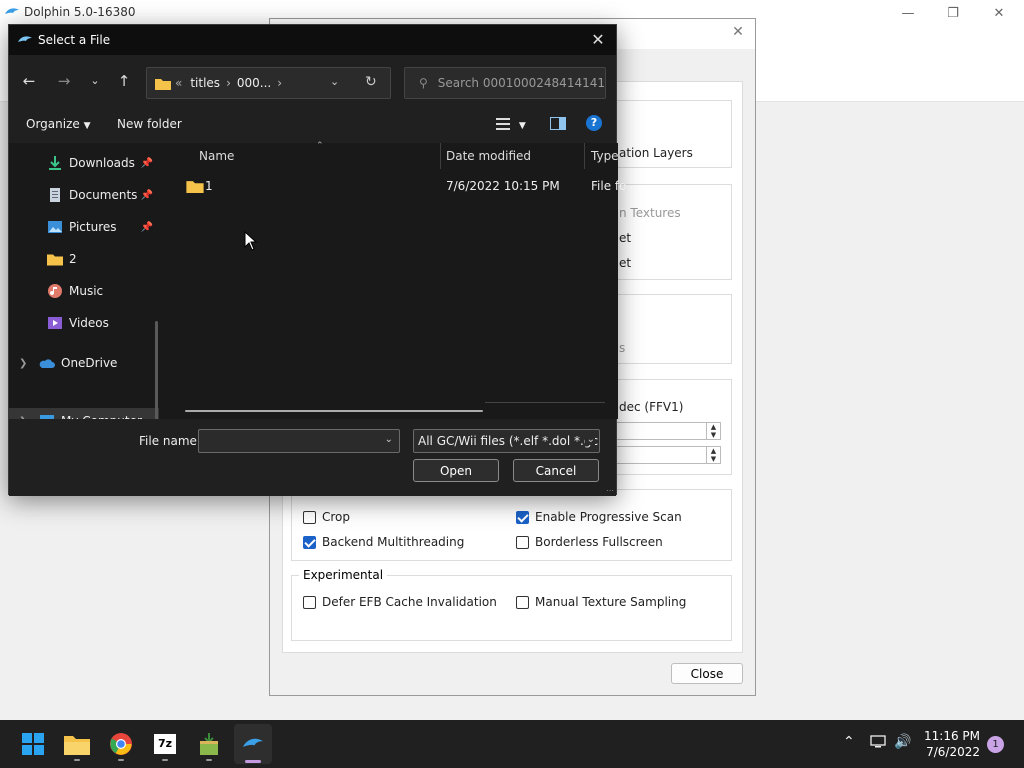 Image resolution: width=1024 pixels, height=768 pixels. I want to click on file-name-input: ⌄, so click(299, 441).